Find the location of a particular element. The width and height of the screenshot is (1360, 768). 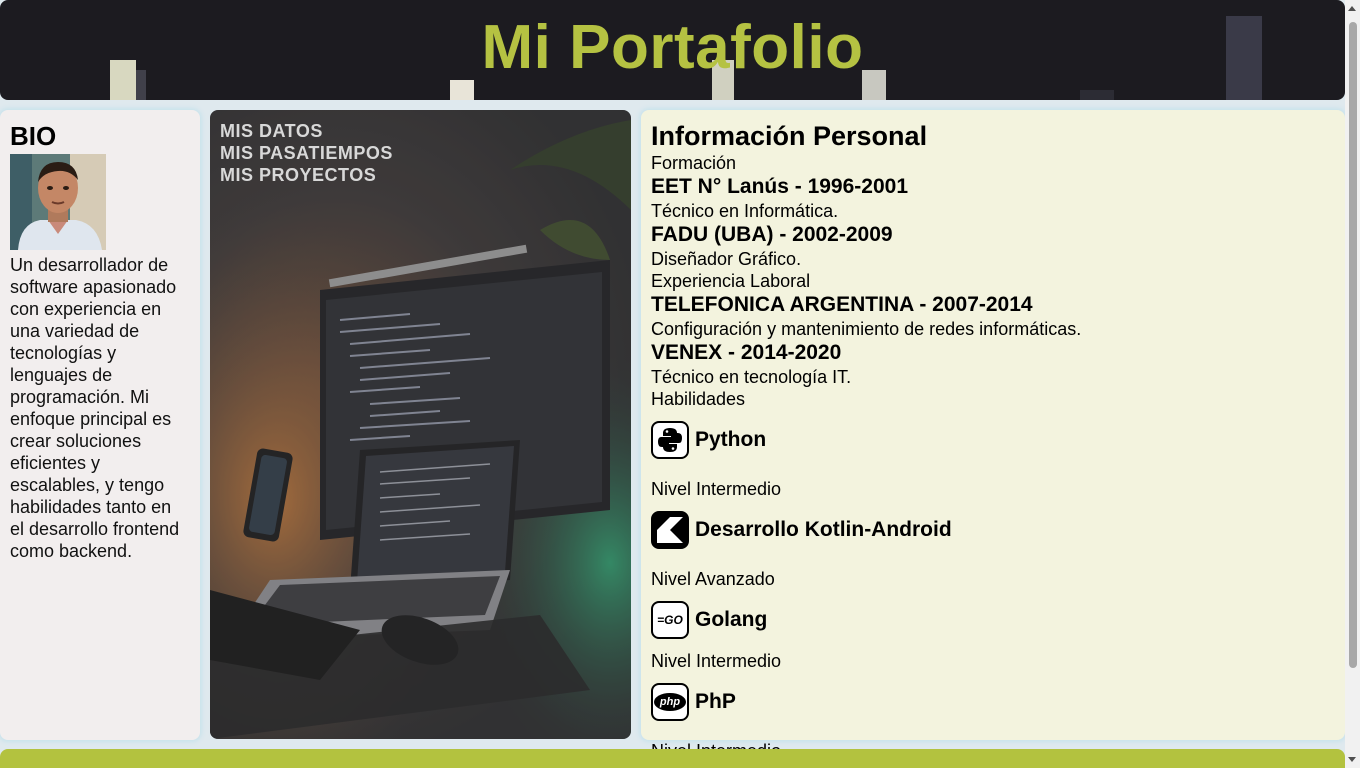

education-desc: Técnico en Informática. is located at coordinates (745, 211).